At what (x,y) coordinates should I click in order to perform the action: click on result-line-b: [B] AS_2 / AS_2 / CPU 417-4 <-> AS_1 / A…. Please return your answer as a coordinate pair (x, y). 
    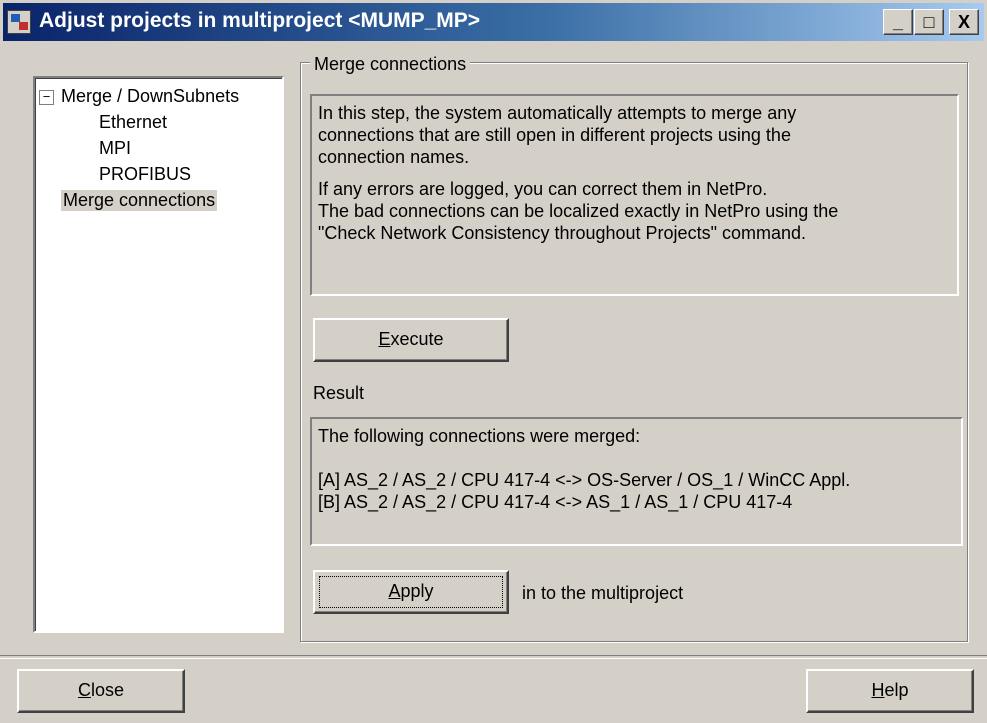
    Looking at the image, I should click on (555, 502).